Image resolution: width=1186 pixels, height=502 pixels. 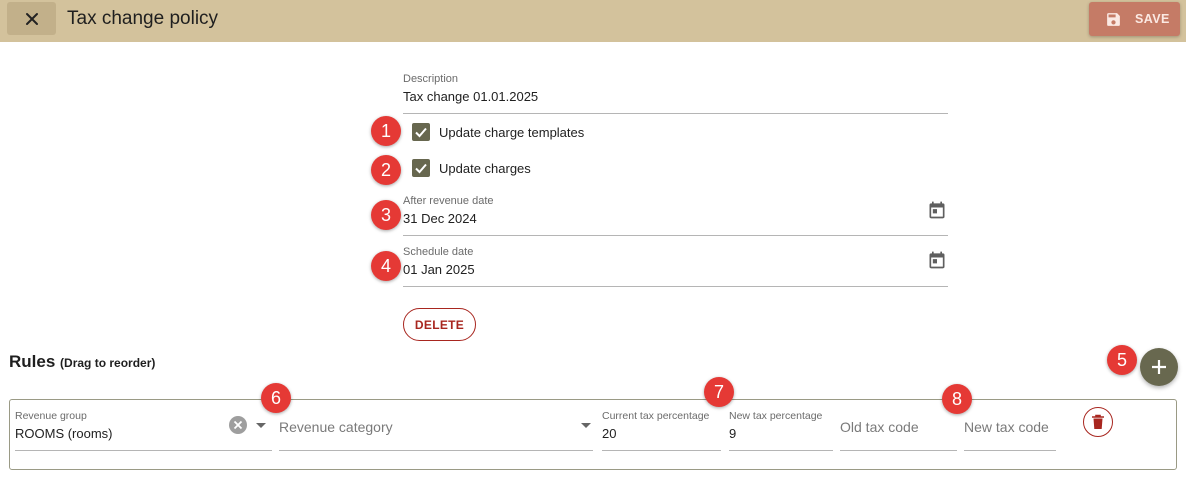 What do you see at coordinates (440, 218) in the screenshot?
I see `after-revenue-date-value: 31 Dec 2024` at bounding box center [440, 218].